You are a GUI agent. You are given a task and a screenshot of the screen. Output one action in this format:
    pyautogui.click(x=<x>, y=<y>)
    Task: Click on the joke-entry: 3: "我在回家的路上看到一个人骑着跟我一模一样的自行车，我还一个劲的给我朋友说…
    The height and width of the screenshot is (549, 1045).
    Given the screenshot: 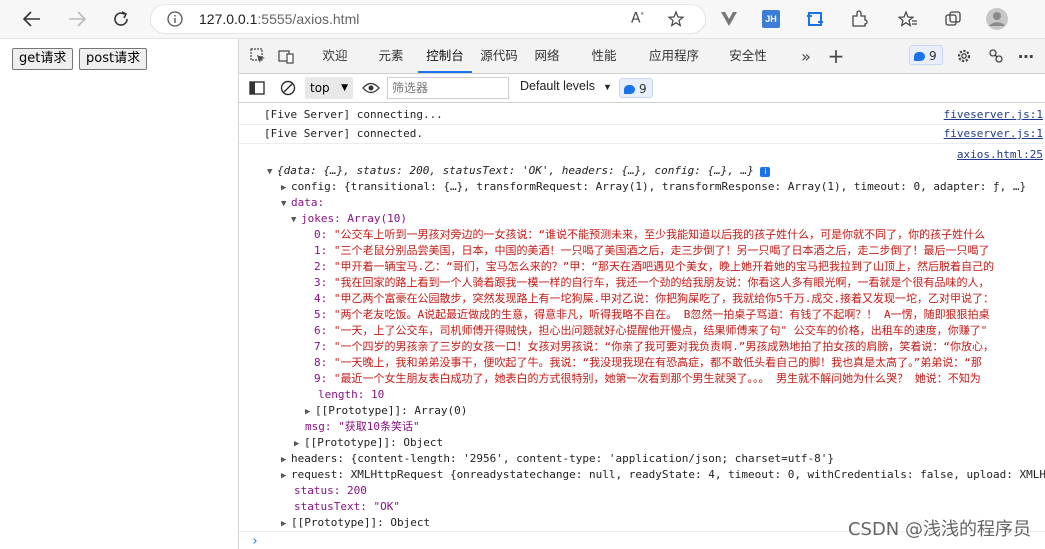 What is the action you would take?
    pyautogui.click(x=652, y=282)
    